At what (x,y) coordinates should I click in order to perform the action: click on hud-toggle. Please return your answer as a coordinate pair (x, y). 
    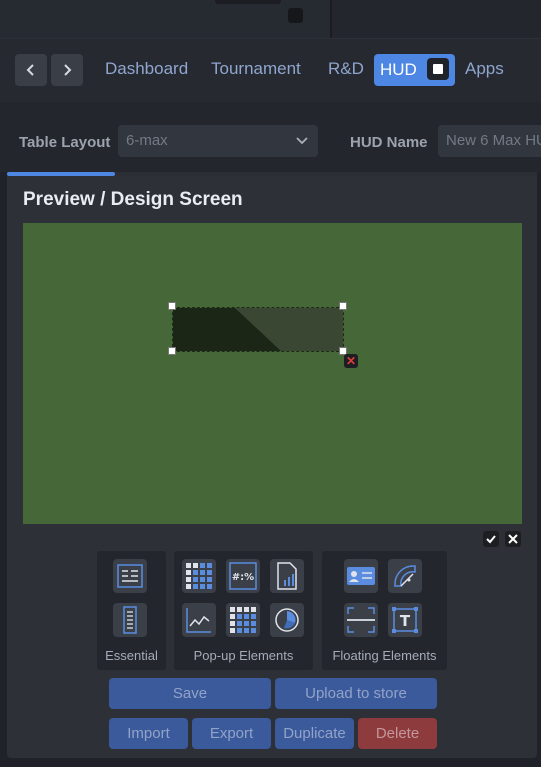
    Looking at the image, I should click on (437, 68).